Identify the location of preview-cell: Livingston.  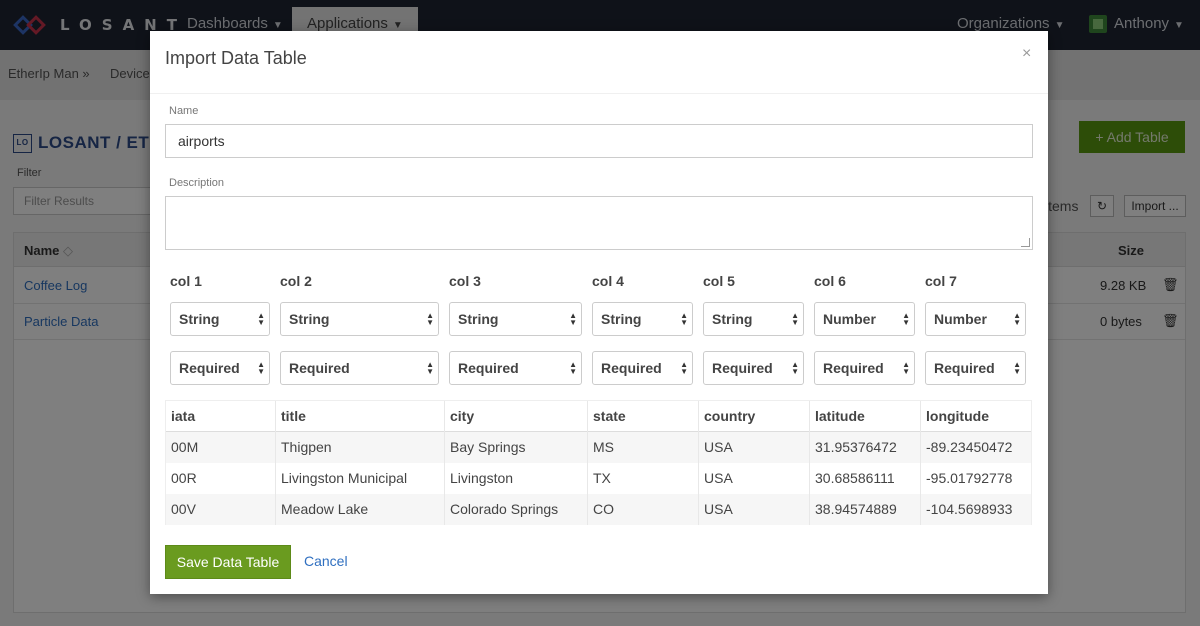
(516, 478).